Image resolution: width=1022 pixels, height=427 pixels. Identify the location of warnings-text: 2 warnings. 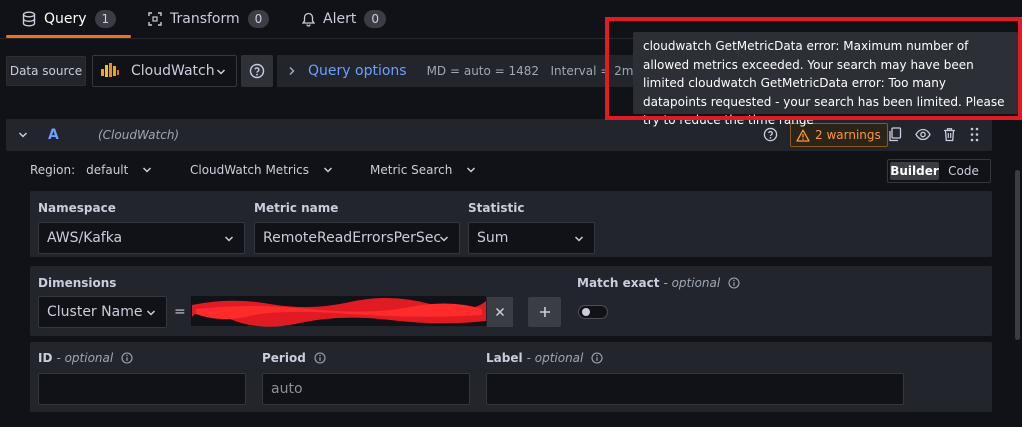
(848, 135).